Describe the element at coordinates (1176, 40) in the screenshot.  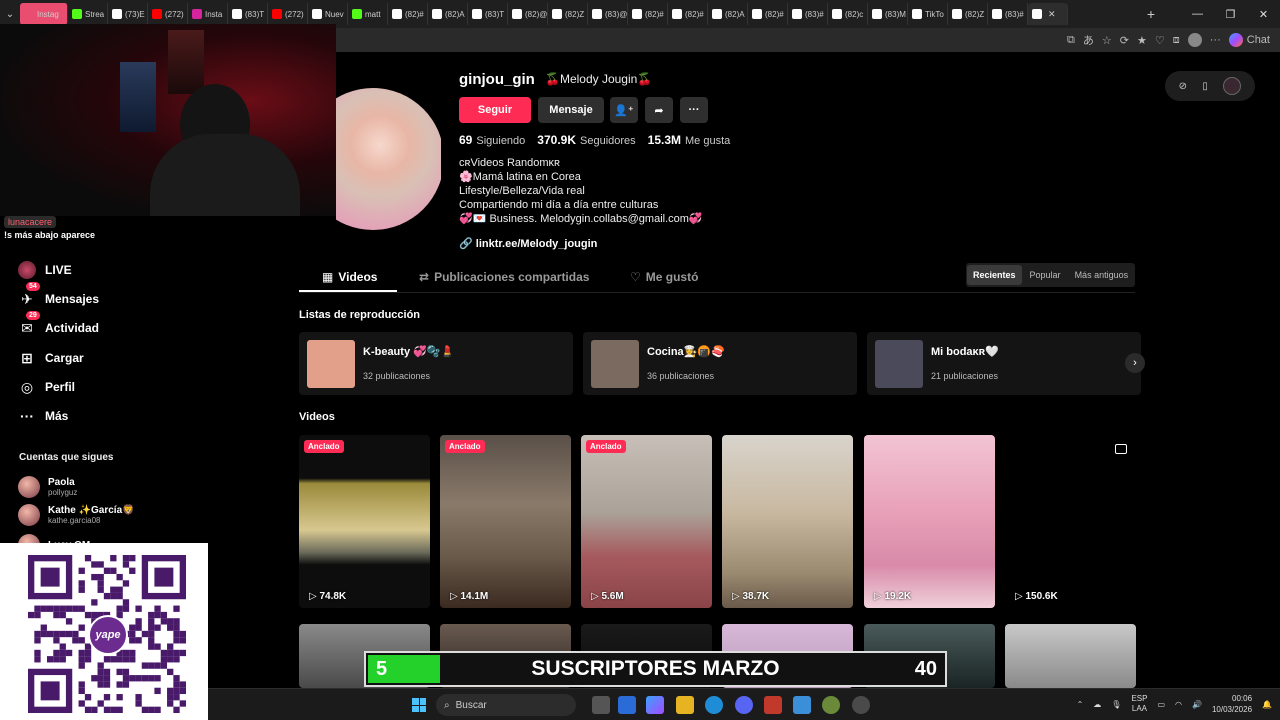
I see `collections-icon: ⧈` at that location.